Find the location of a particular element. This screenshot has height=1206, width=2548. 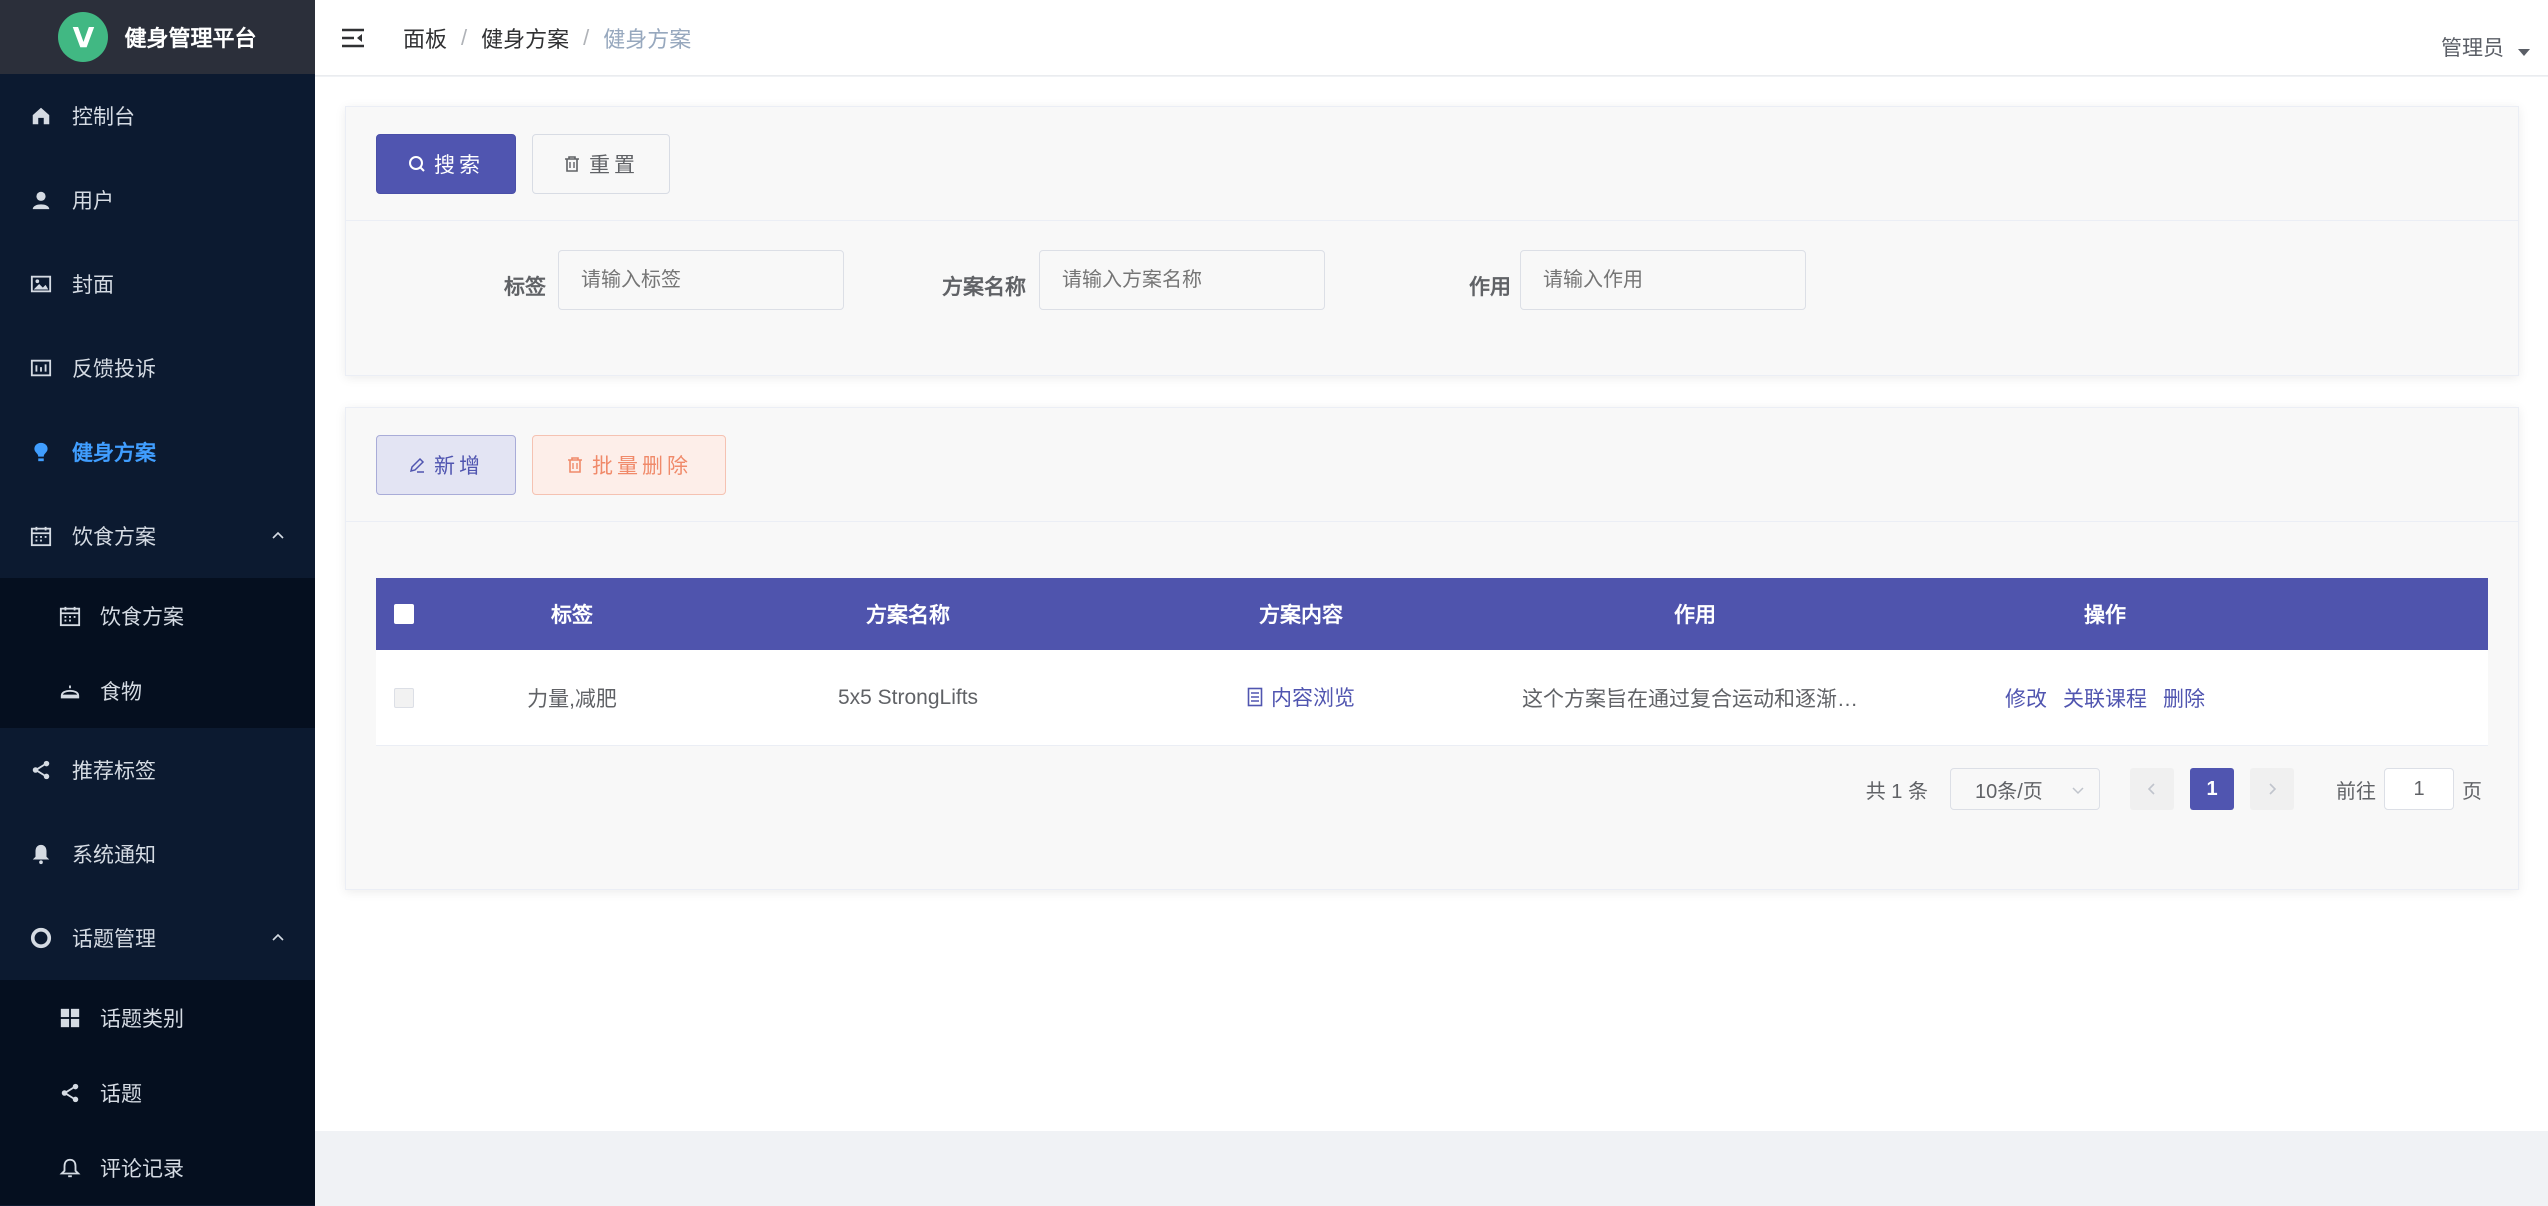

row-checkbox is located at coordinates (404, 697).